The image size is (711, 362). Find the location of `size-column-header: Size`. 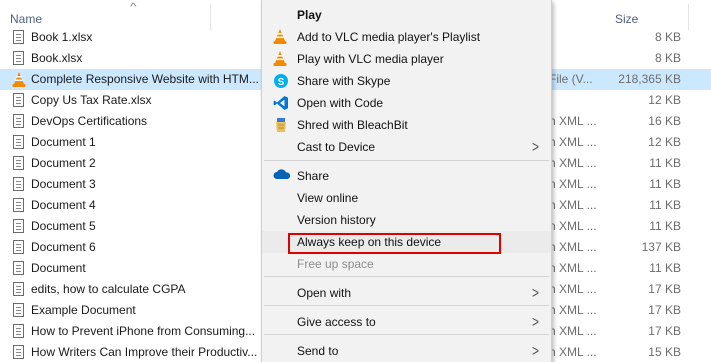

size-column-header: Size is located at coordinates (626, 19).